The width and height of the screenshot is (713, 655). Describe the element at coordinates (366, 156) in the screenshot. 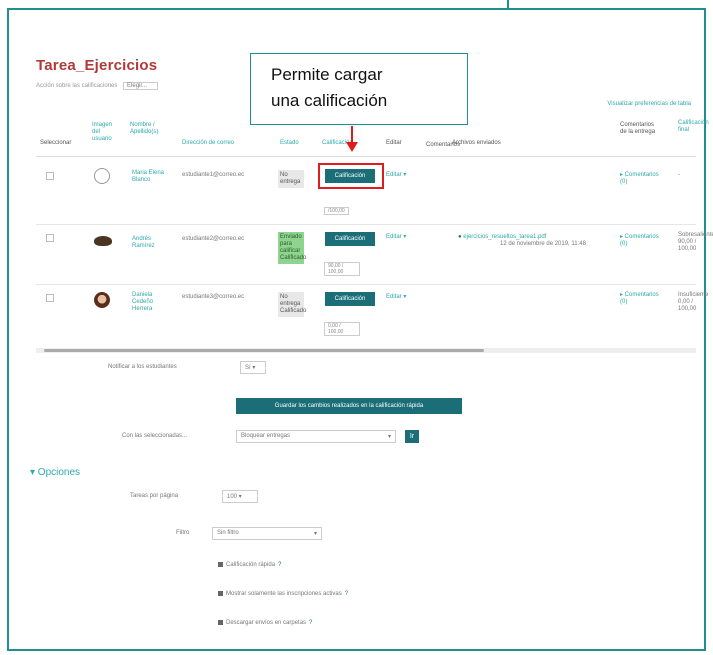

I see `header-divider` at that location.